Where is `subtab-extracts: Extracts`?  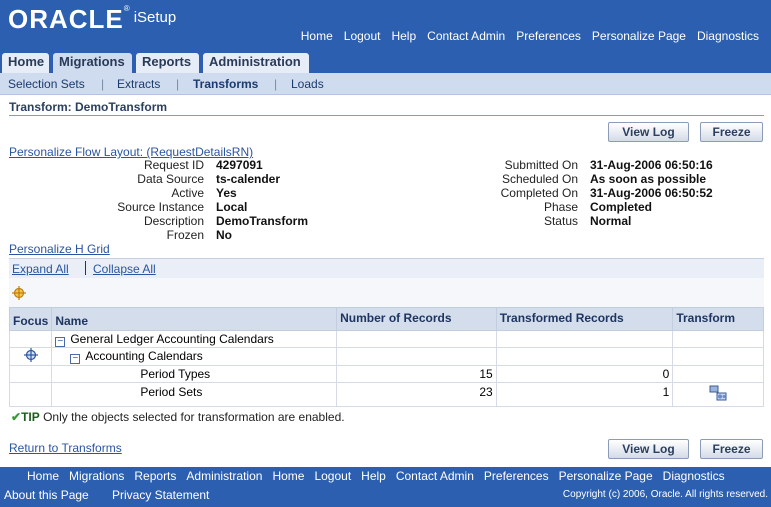
subtab-extracts: Extracts is located at coordinates (138, 84).